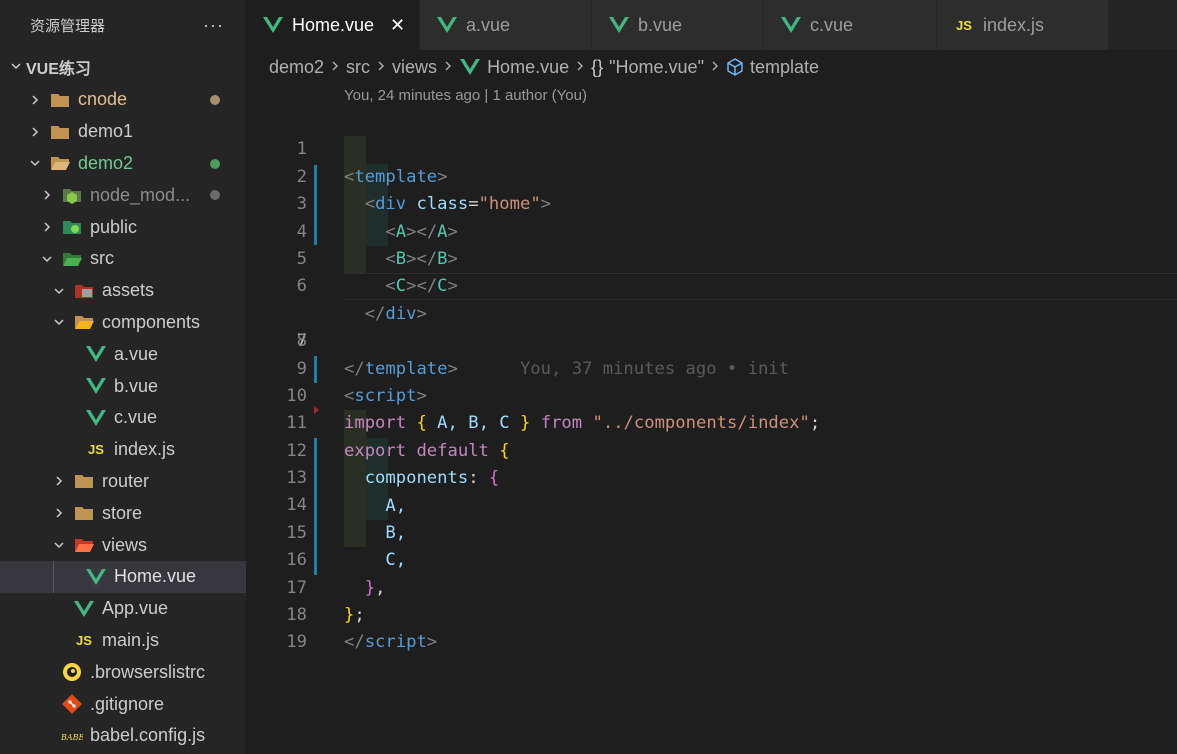 The height and width of the screenshot is (754, 1177). What do you see at coordinates (151, 321) in the screenshot?
I see `tree-item-label: components` at bounding box center [151, 321].